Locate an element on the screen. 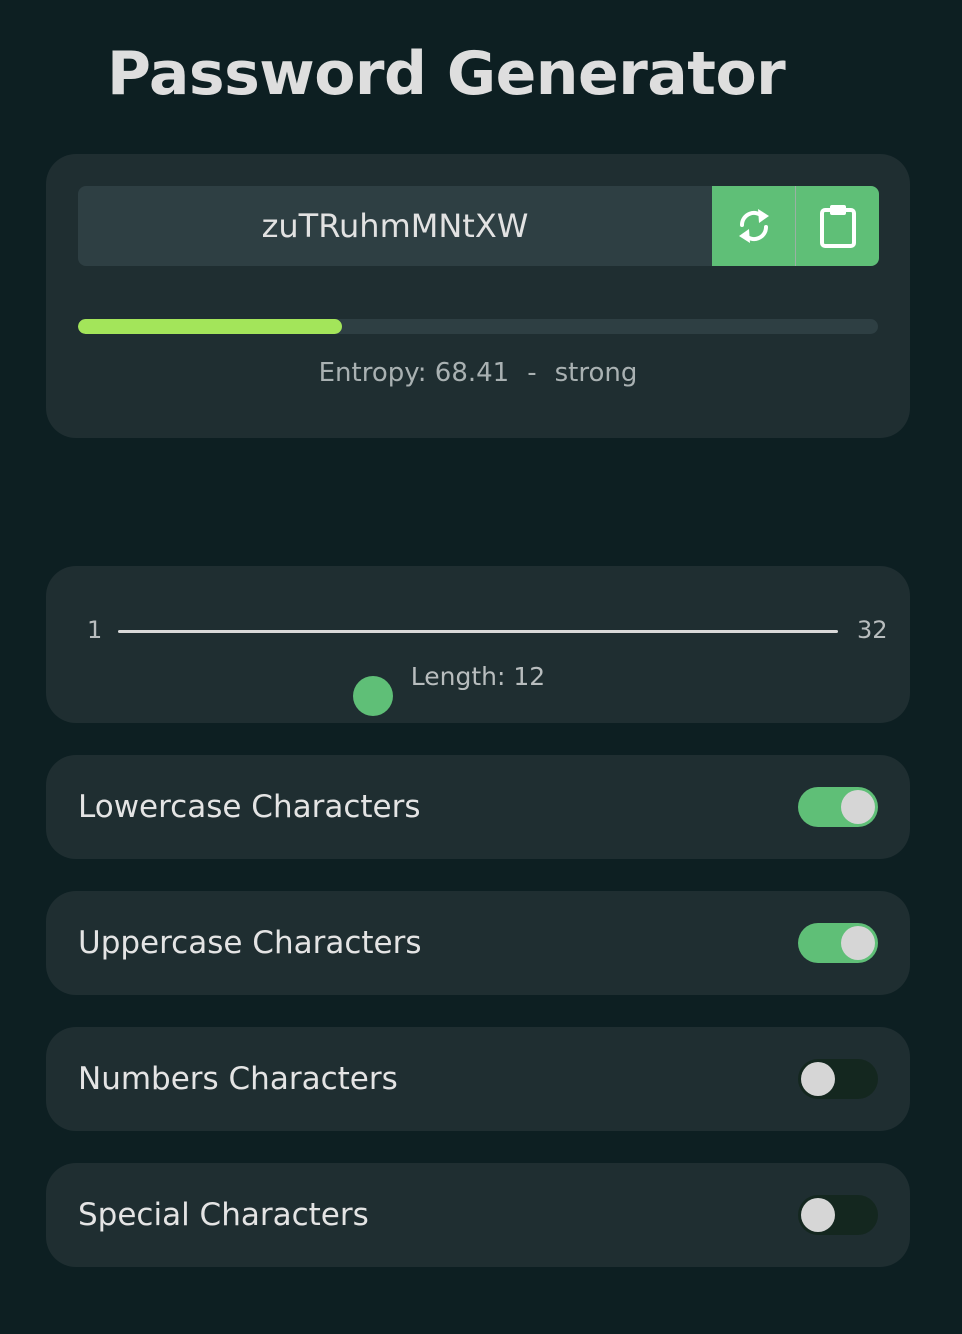 This screenshot has width=962, height=1334. copy-button is located at coordinates (837, 226).